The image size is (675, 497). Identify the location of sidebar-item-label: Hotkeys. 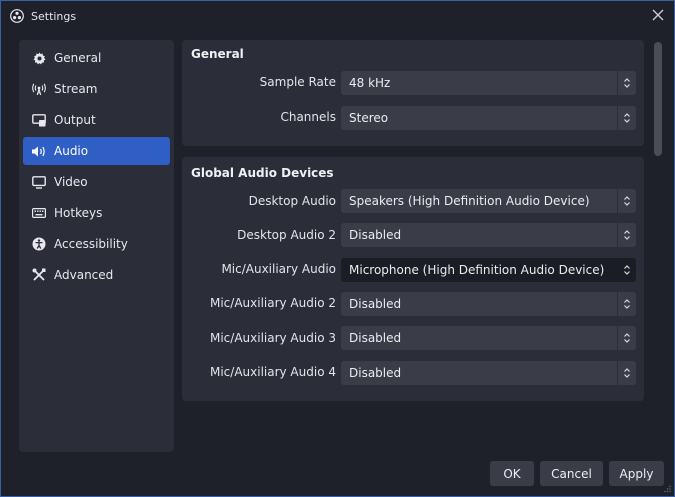
(78, 213).